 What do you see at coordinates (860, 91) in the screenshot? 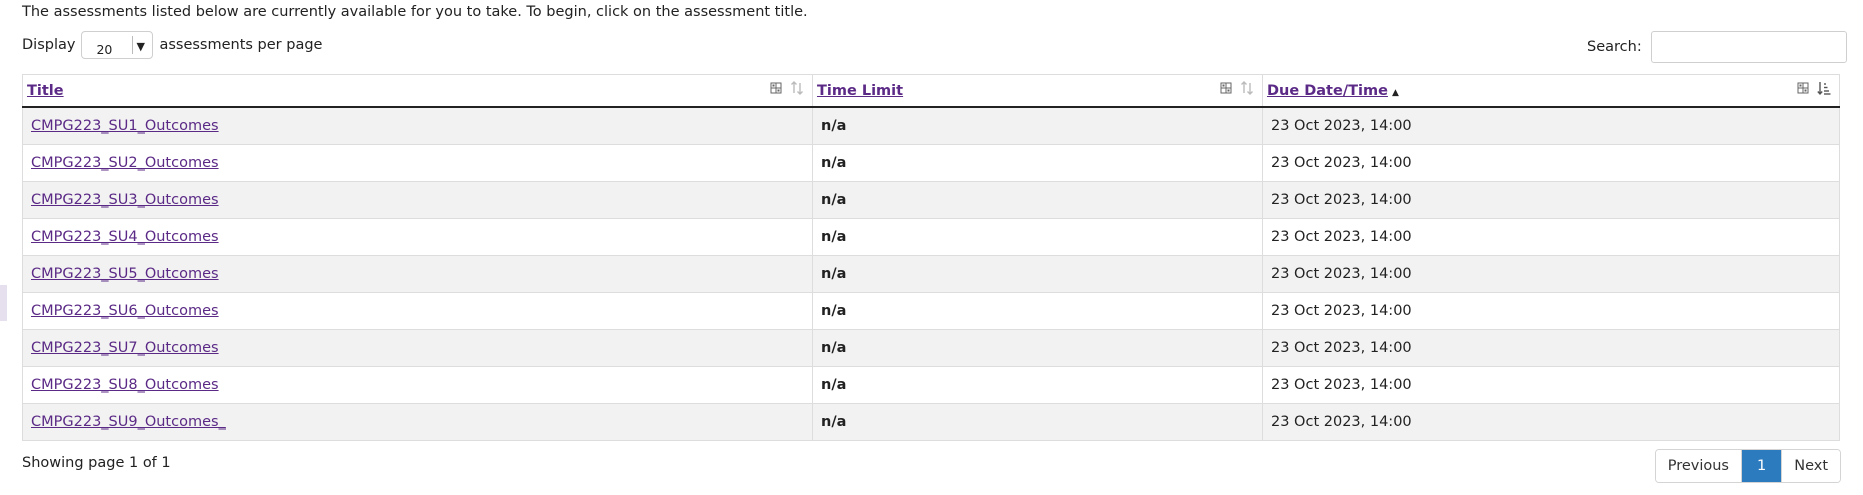
I see `sort-by-time-limit-link: Time Limit` at bounding box center [860, 91].